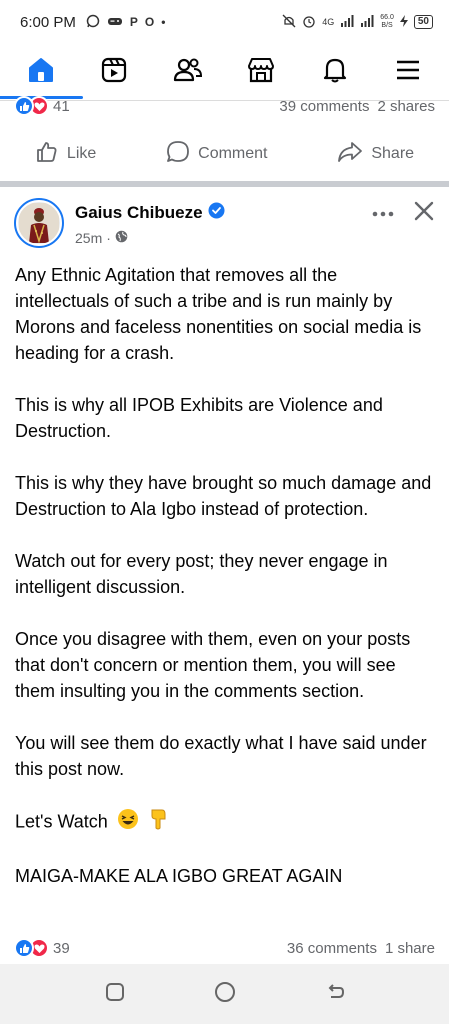 The height and width of the screenshot is (1024, 449). Describe the element at coordinates (216, 213) in the screenshot. I see `verified-badge-icon` at that location.